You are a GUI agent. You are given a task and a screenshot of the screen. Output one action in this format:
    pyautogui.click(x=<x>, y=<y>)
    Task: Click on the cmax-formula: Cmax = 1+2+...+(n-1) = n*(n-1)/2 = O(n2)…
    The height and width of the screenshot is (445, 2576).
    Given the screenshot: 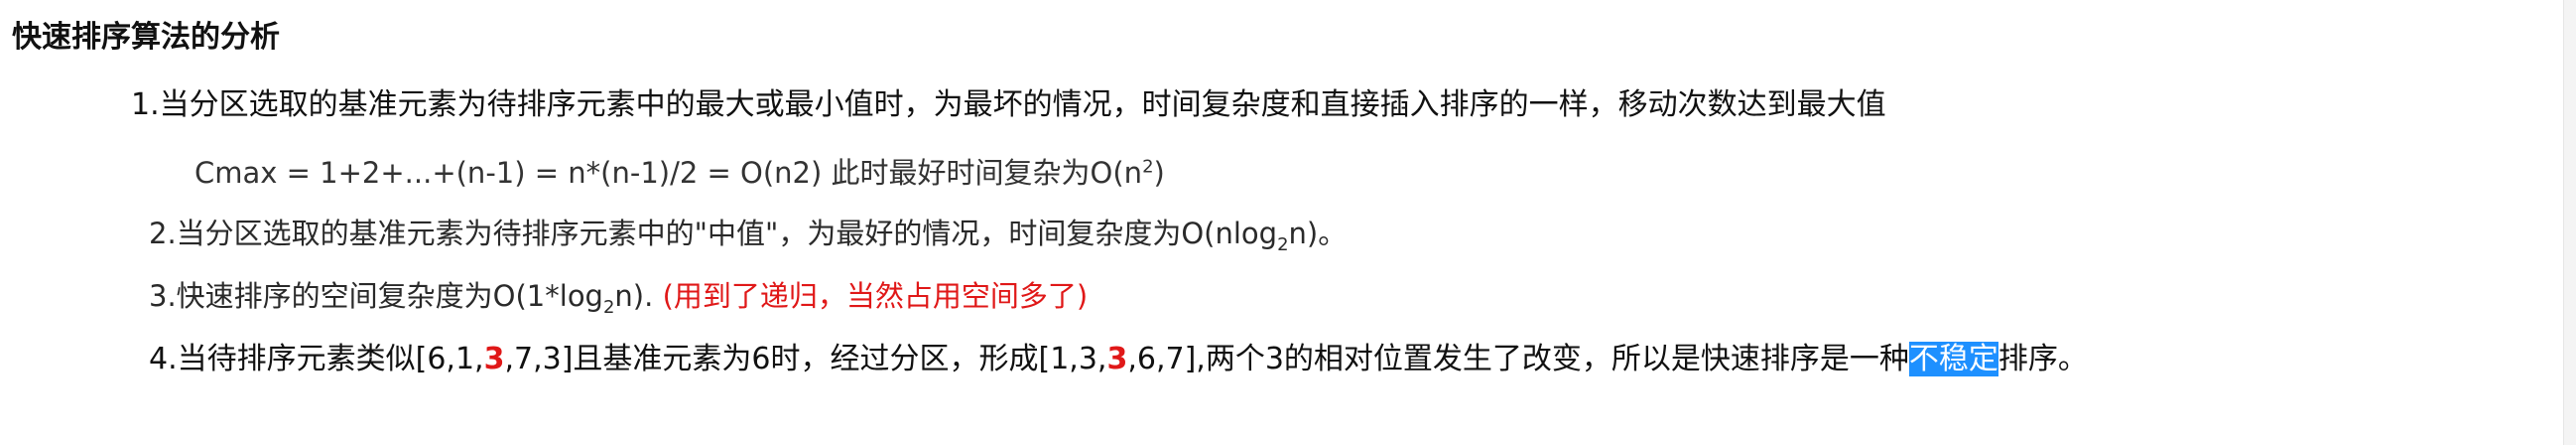 What is the action you would take?
    pyautogui.click(x=680, y=173)
    